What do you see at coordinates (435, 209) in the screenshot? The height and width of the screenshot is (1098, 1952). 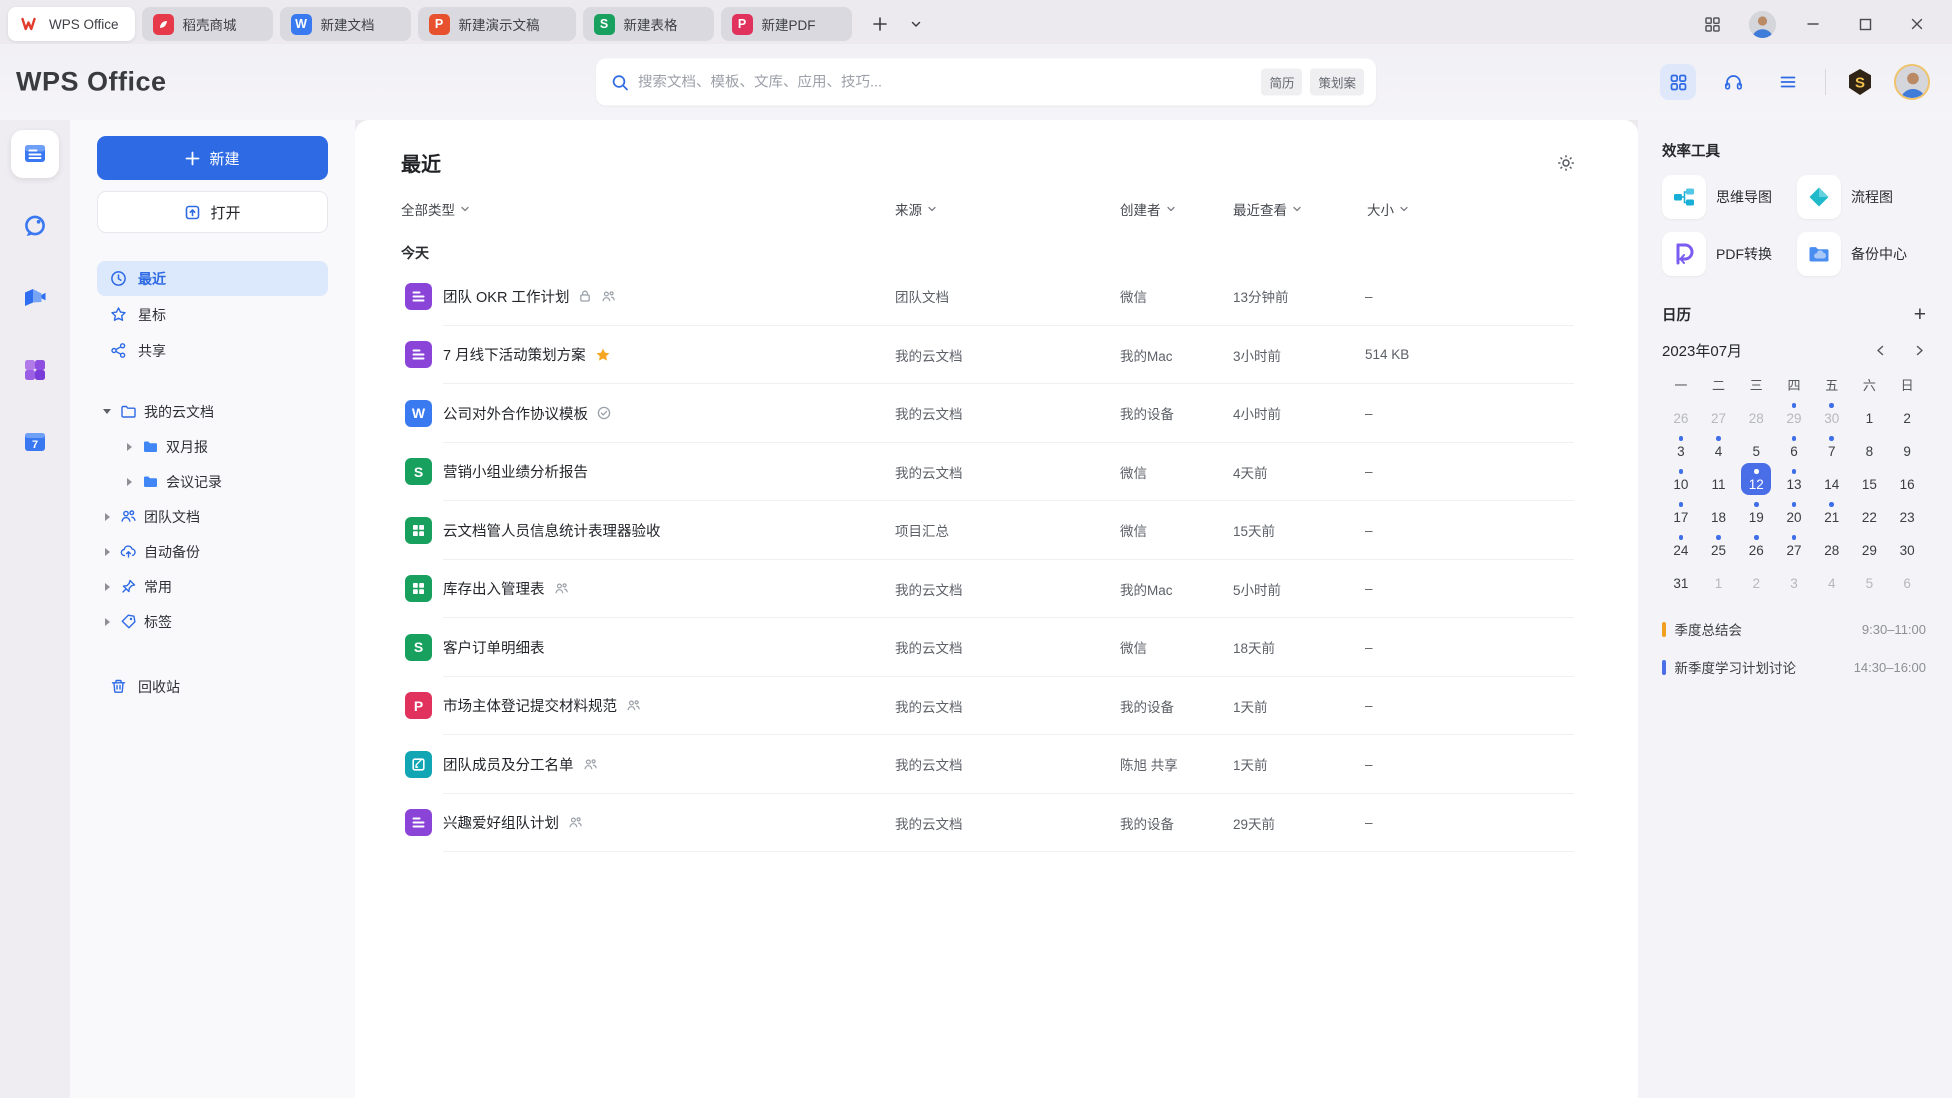 I see `filter-type: 全部类型` at bounding box center [435, 209].